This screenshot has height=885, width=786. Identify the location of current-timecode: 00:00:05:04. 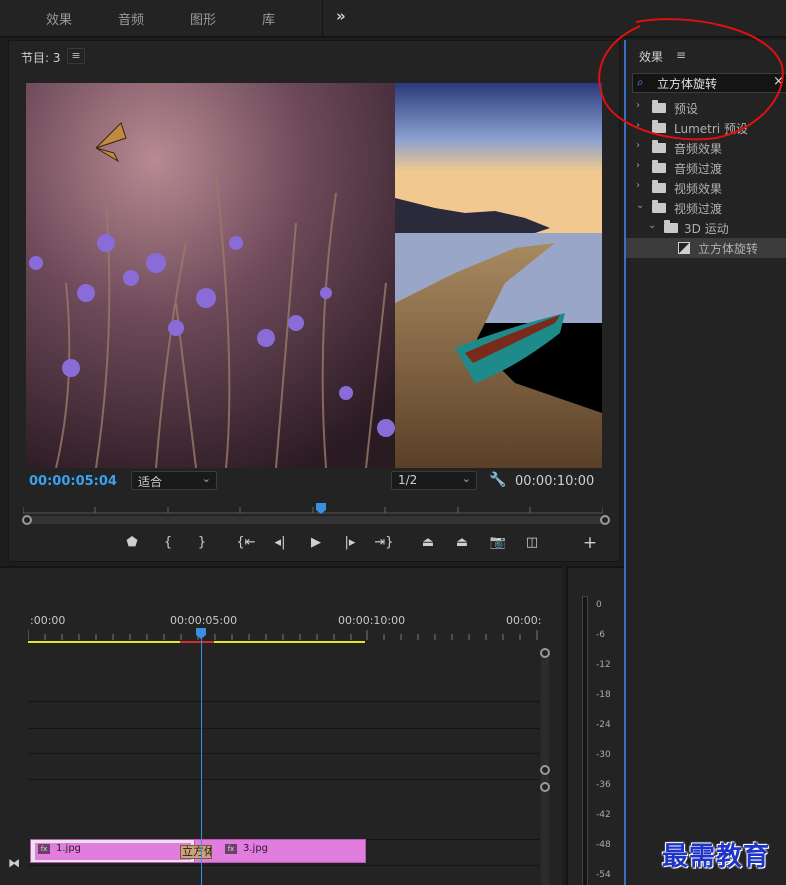
(73, 481).